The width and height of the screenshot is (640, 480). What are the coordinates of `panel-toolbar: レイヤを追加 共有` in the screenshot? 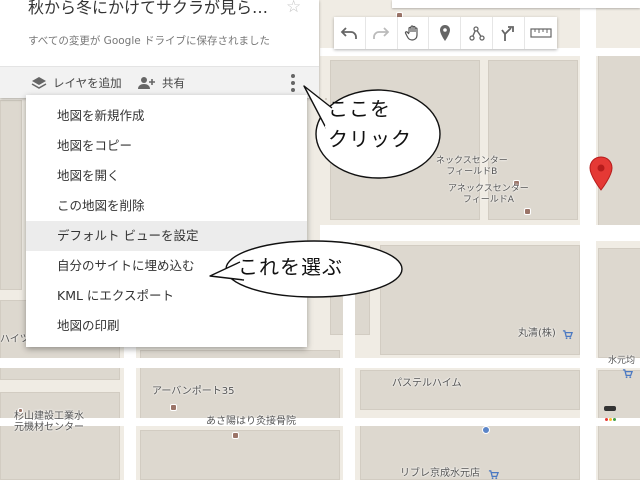 It's located at (159, 82).